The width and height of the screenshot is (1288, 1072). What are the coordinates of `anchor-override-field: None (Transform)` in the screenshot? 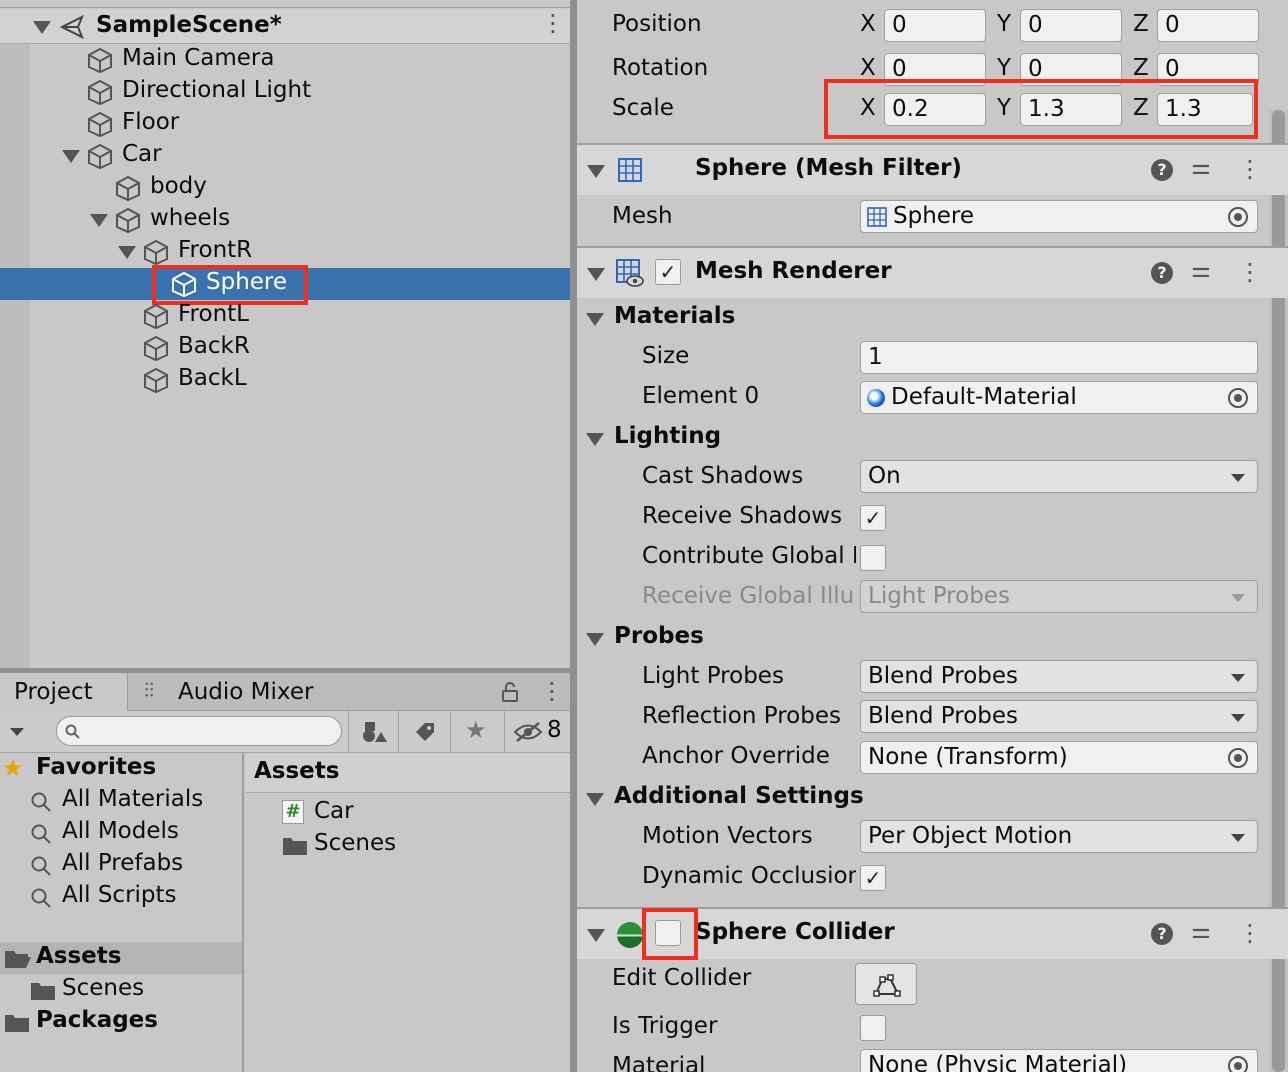 It's located at (1059, 757).